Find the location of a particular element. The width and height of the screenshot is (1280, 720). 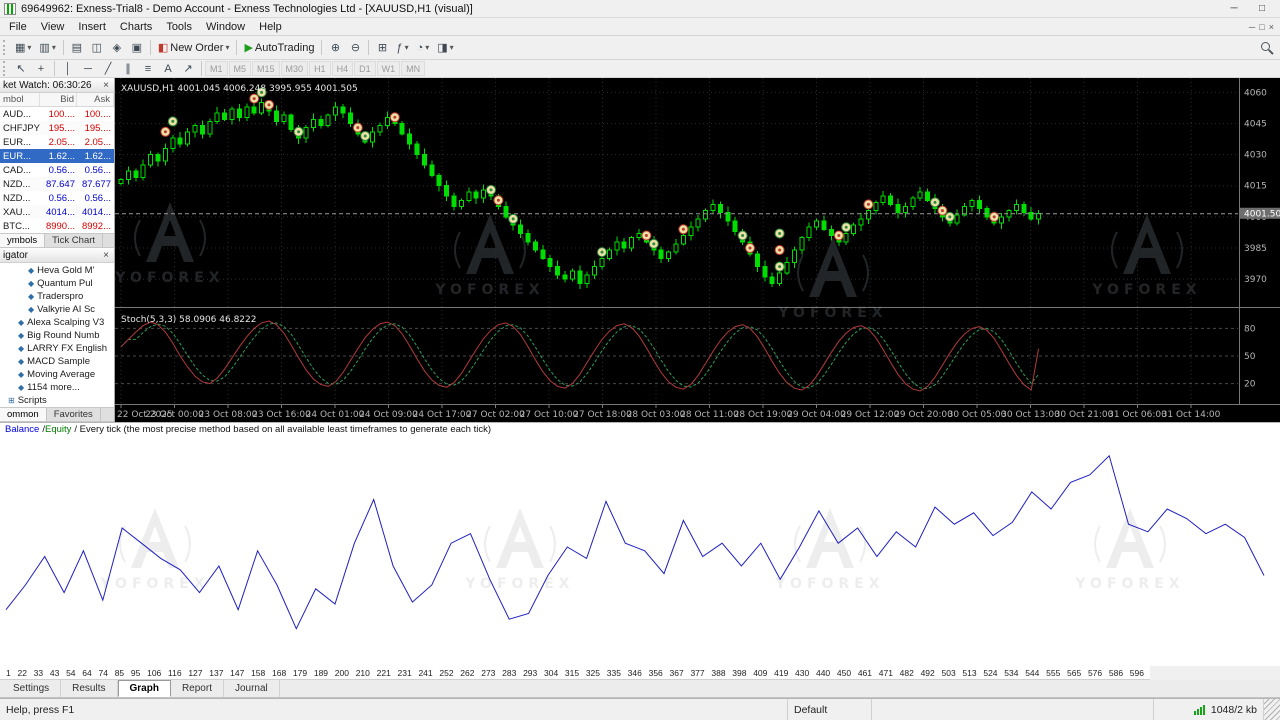

periods-button: ◔ ▾ is located at coordinates (423, 48).